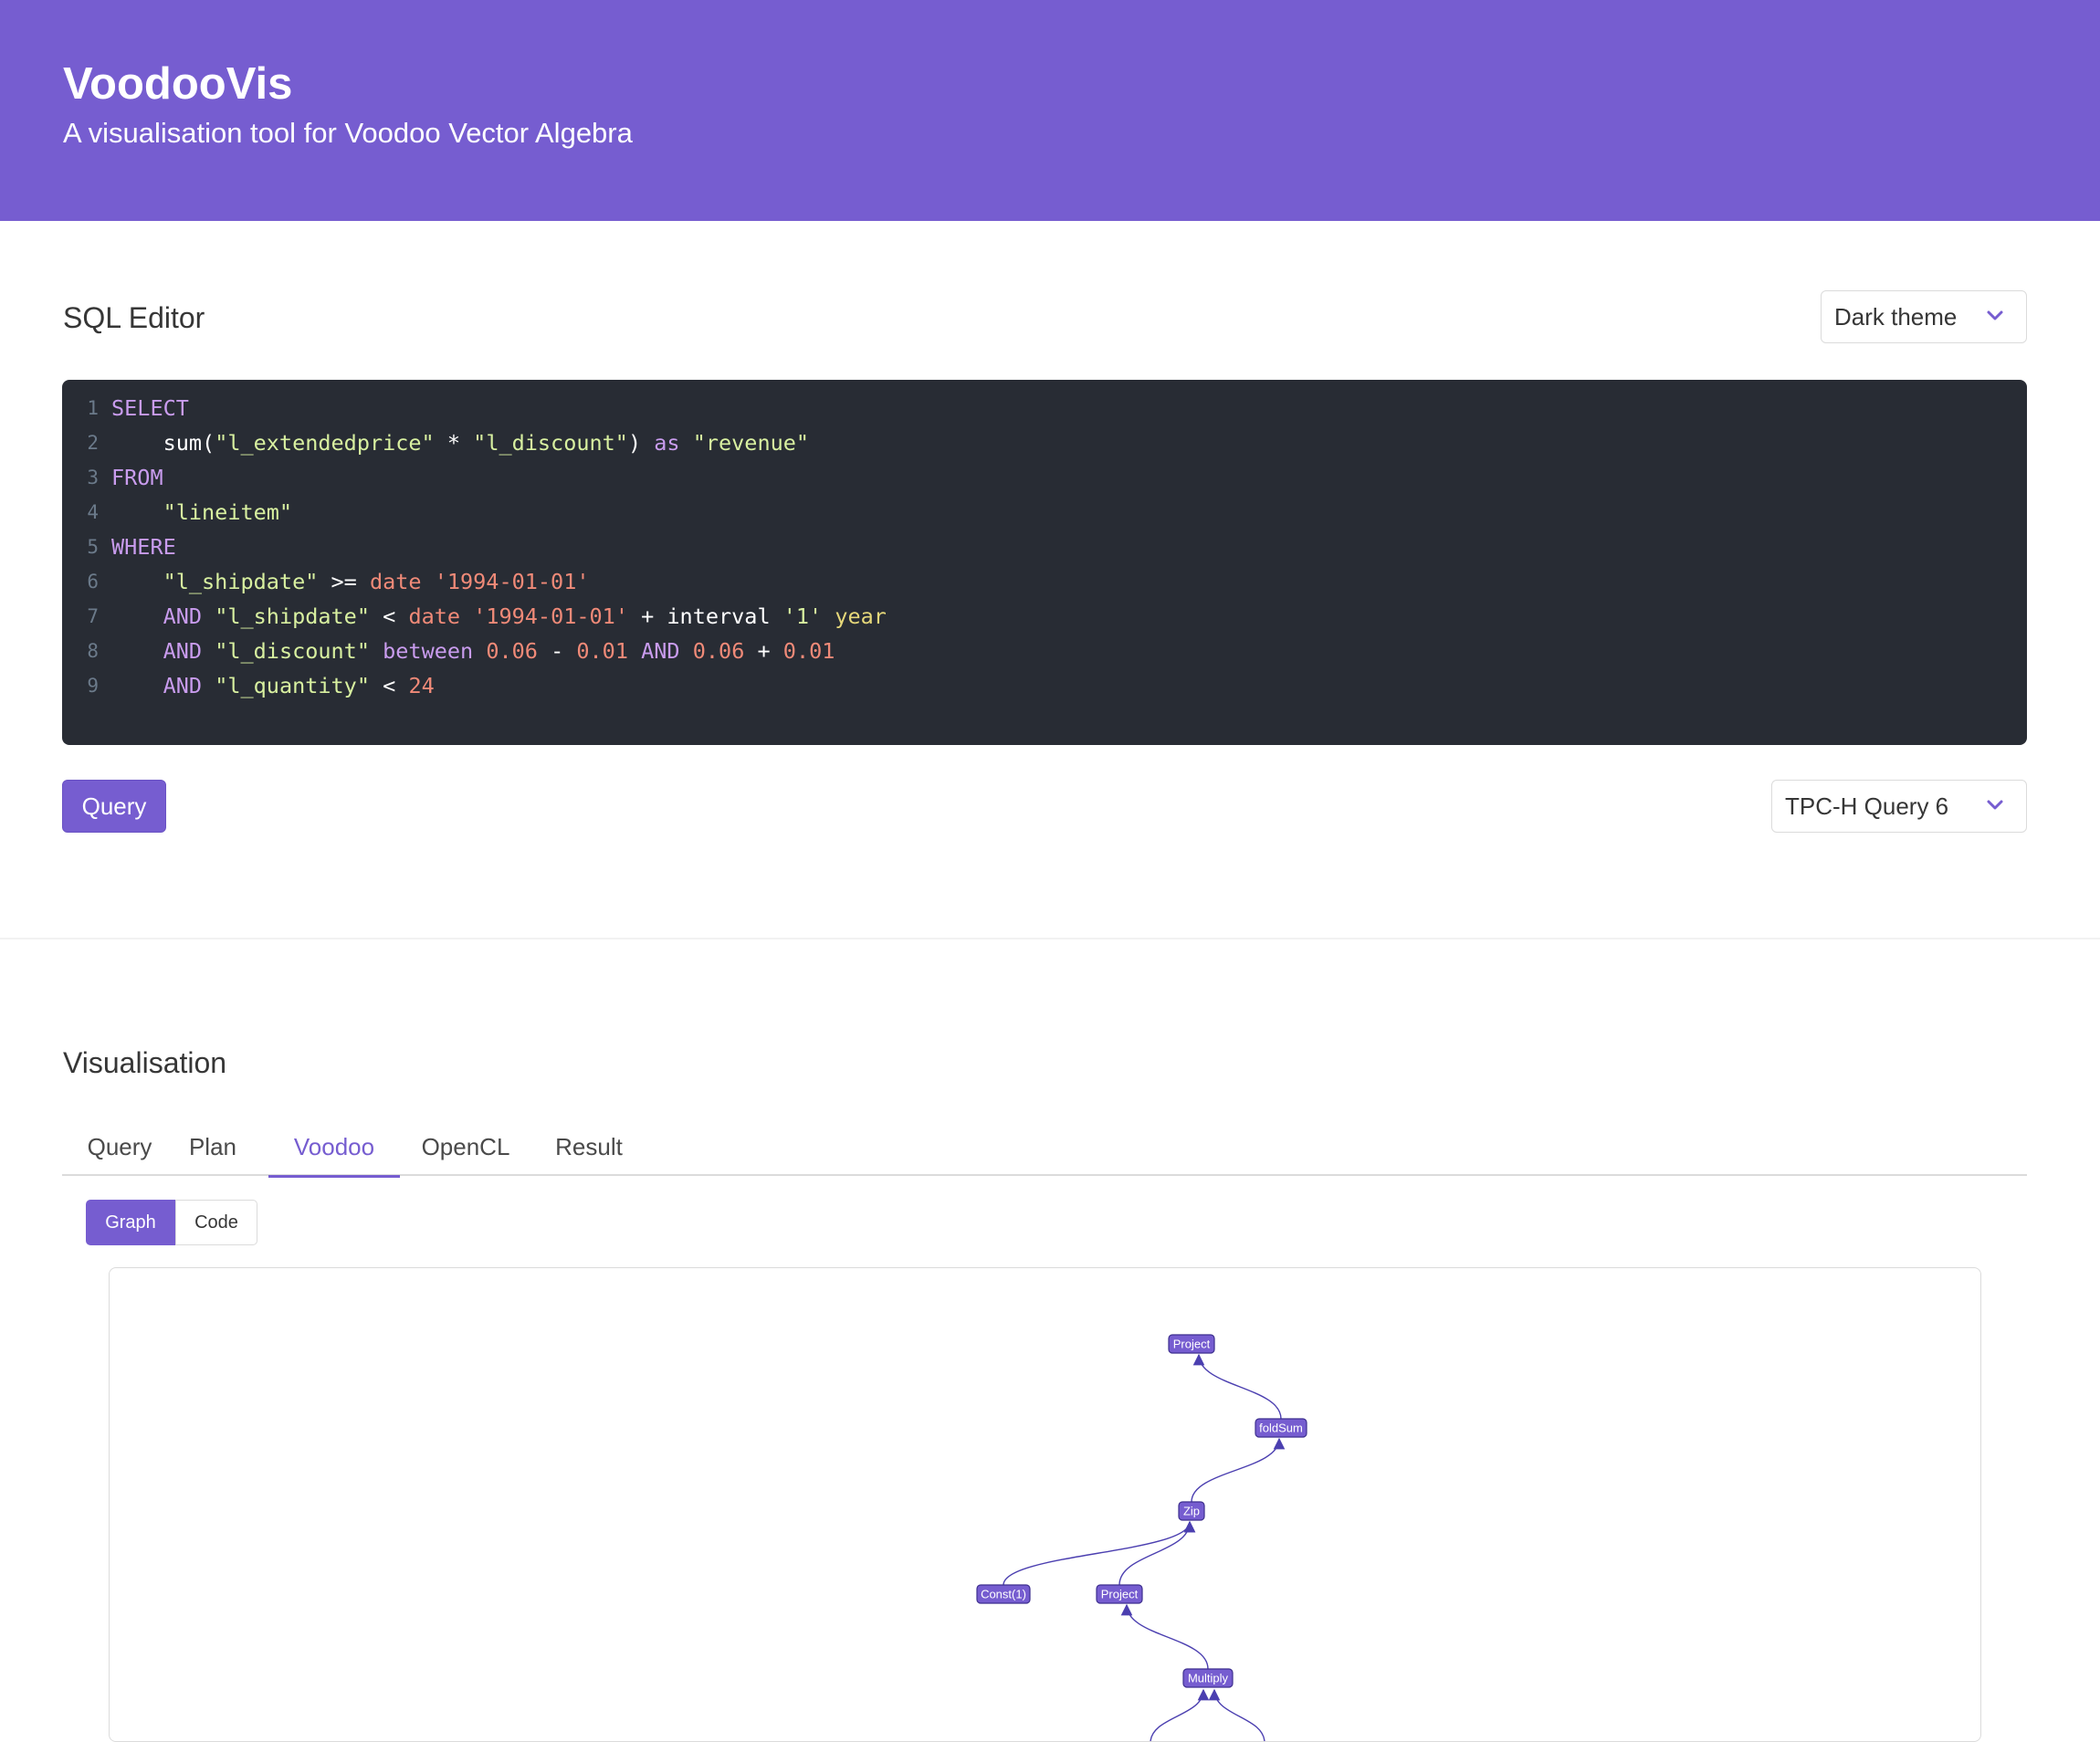 The image size is (2100, 1742). What do you see at coordinates (119, 1147) in the screenshot?
I see `tab-query: Query` at bounding box center [119, 1147].